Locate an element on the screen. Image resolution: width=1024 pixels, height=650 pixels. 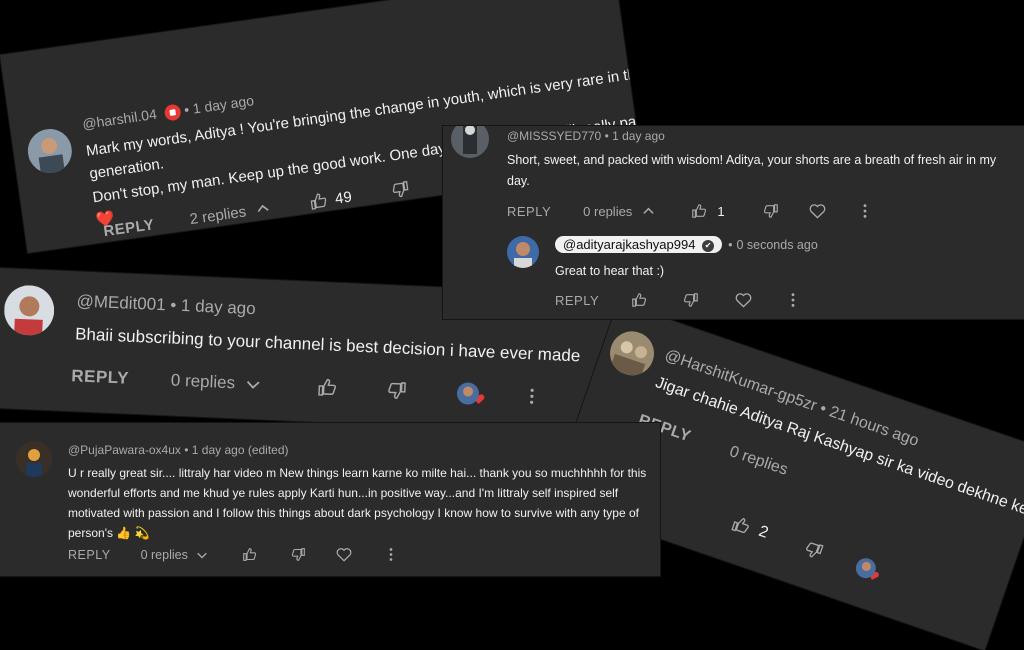
reply-header-creator: @adityarajkashyap994 ✔ • 0 seconds ago is located at coordinates (686, 244).